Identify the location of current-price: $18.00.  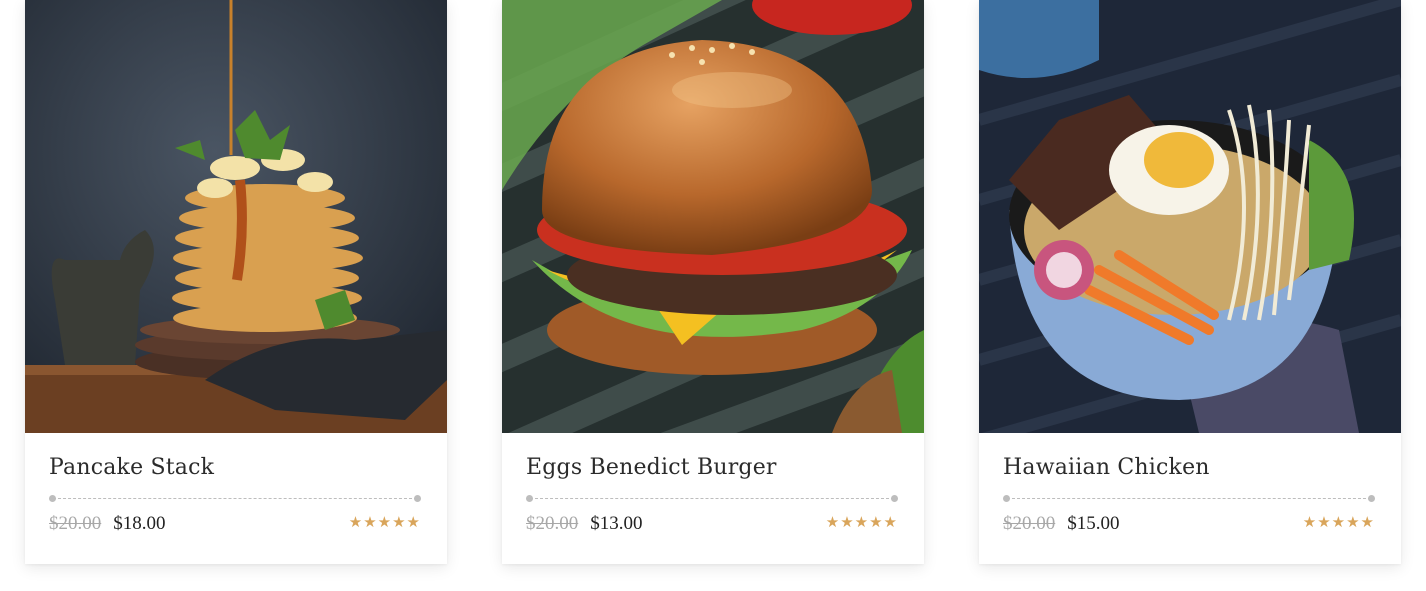
(139, 523).